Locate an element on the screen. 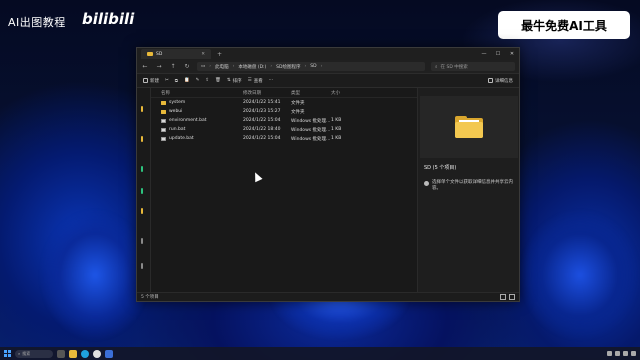  file-date: 2024/1/22 15:04 is located at coordinates (262, 138).